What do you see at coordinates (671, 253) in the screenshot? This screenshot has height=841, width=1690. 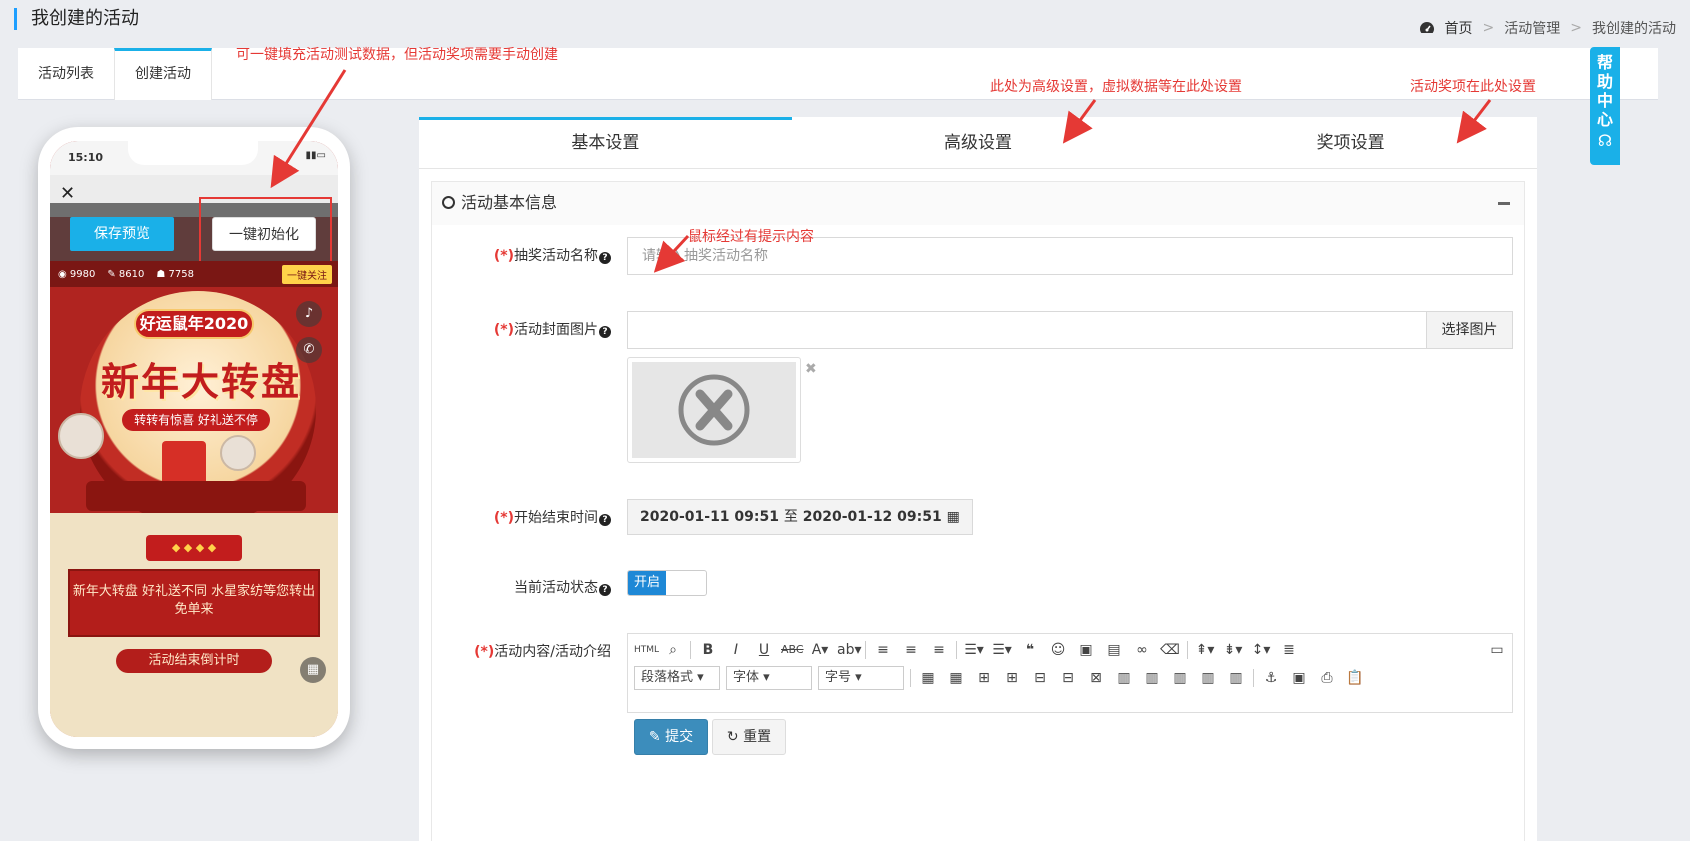 I see `arrow-hover` at bounding box center [671, 253].